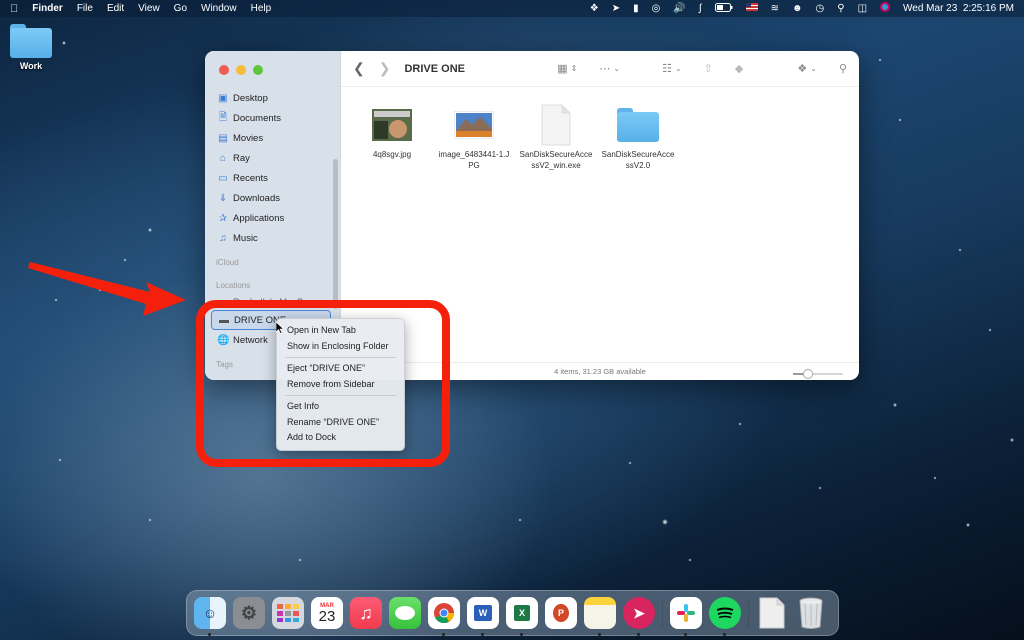 The width and height of the screenshot is (1024, 640). I want to click on clock-icon: ◷, so click(820, 8).